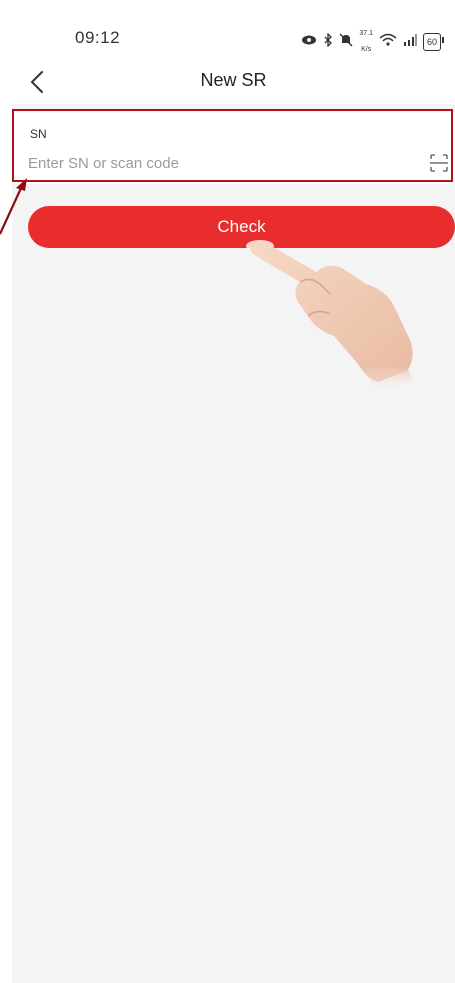 The height and width of the screenshot is (983, 455). I want to click on mute-icon, so click(346, 42).